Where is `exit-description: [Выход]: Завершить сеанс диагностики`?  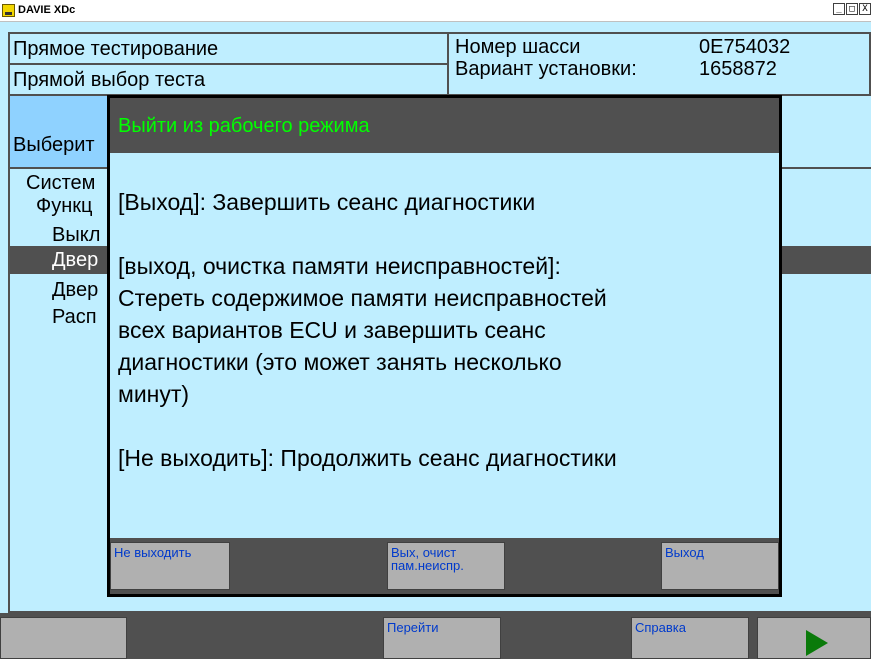 exit-description: [Выход]: Завершить сеанс диагностики is located at coordinates (327, 202).